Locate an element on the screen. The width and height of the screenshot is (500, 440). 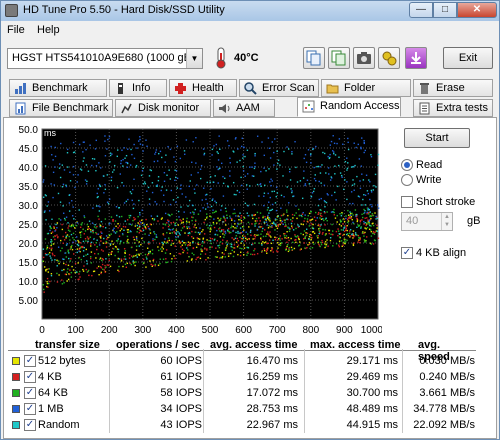
read-radio is located at coordinates (407, 165).